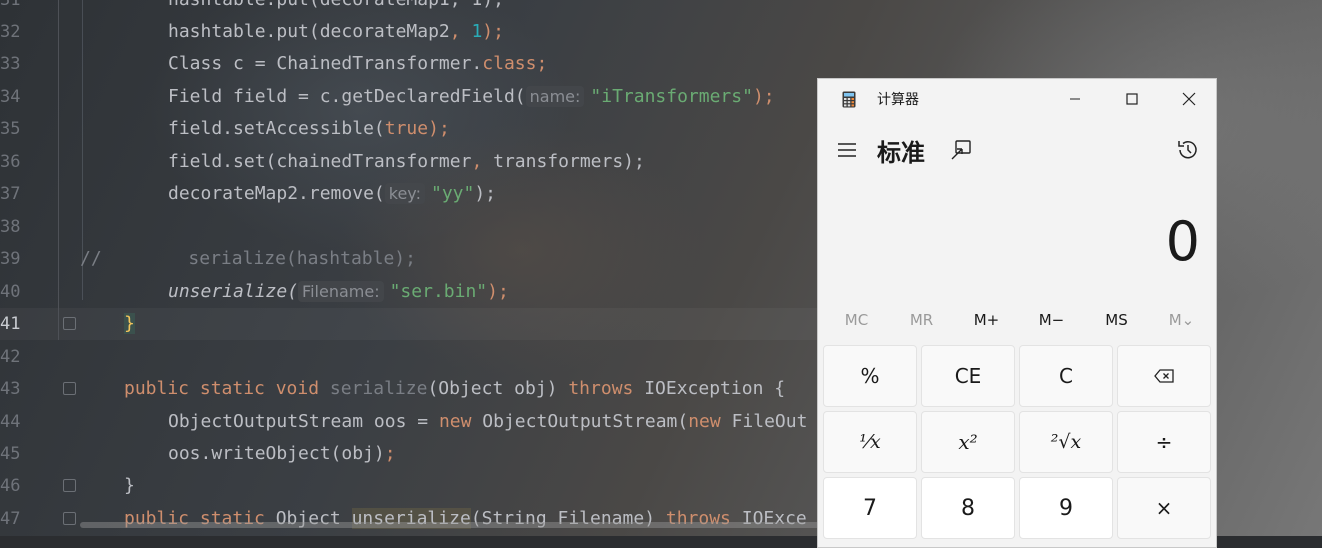 The height and width of the screenshot is (548, 1322). Describe the element at coordinates (10, 324) in the screenshot. I see `line-number-current: 41` at that location.